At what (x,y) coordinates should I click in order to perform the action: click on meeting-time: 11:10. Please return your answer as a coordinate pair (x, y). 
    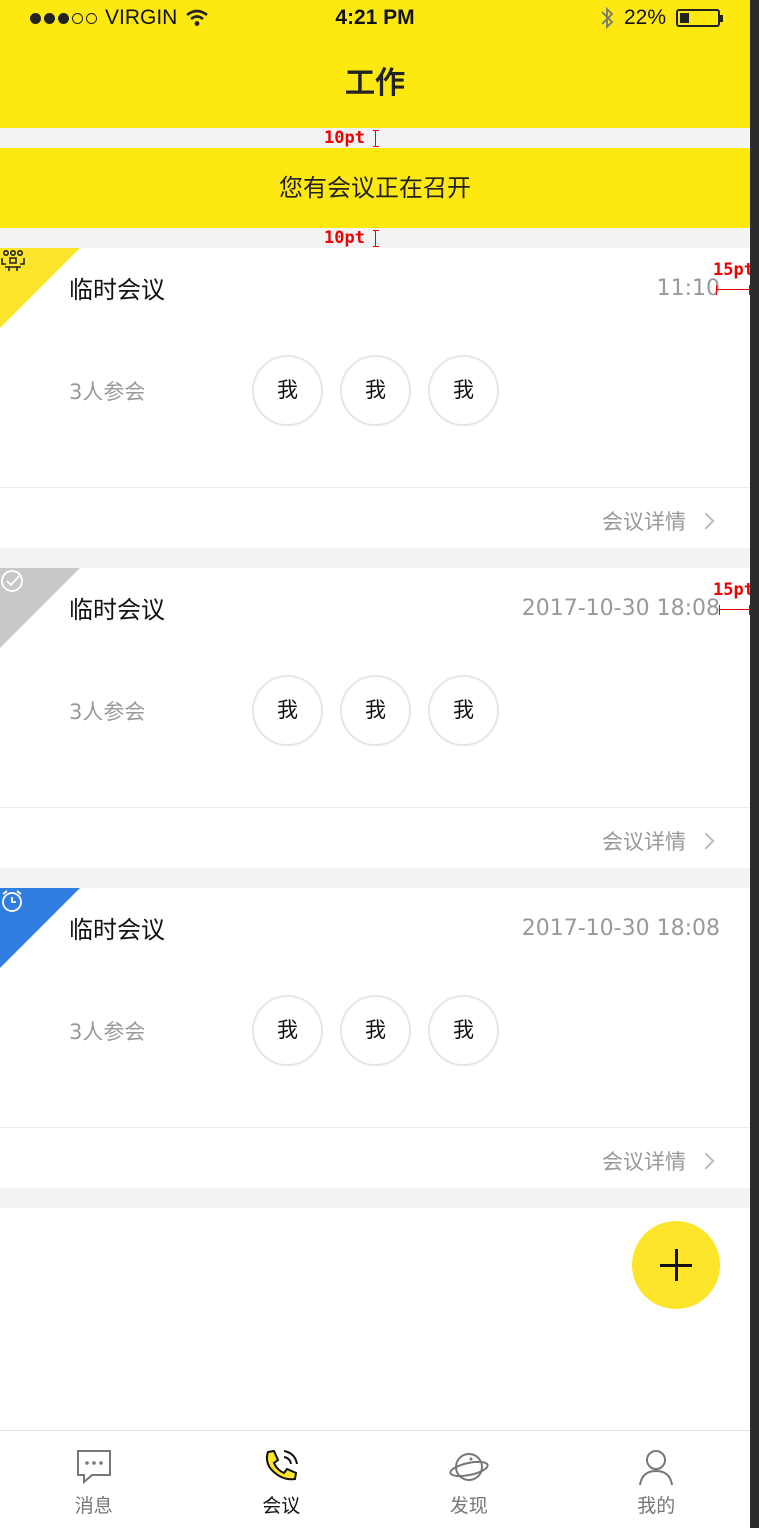
    Looking at the image, I should click on (688, 288).